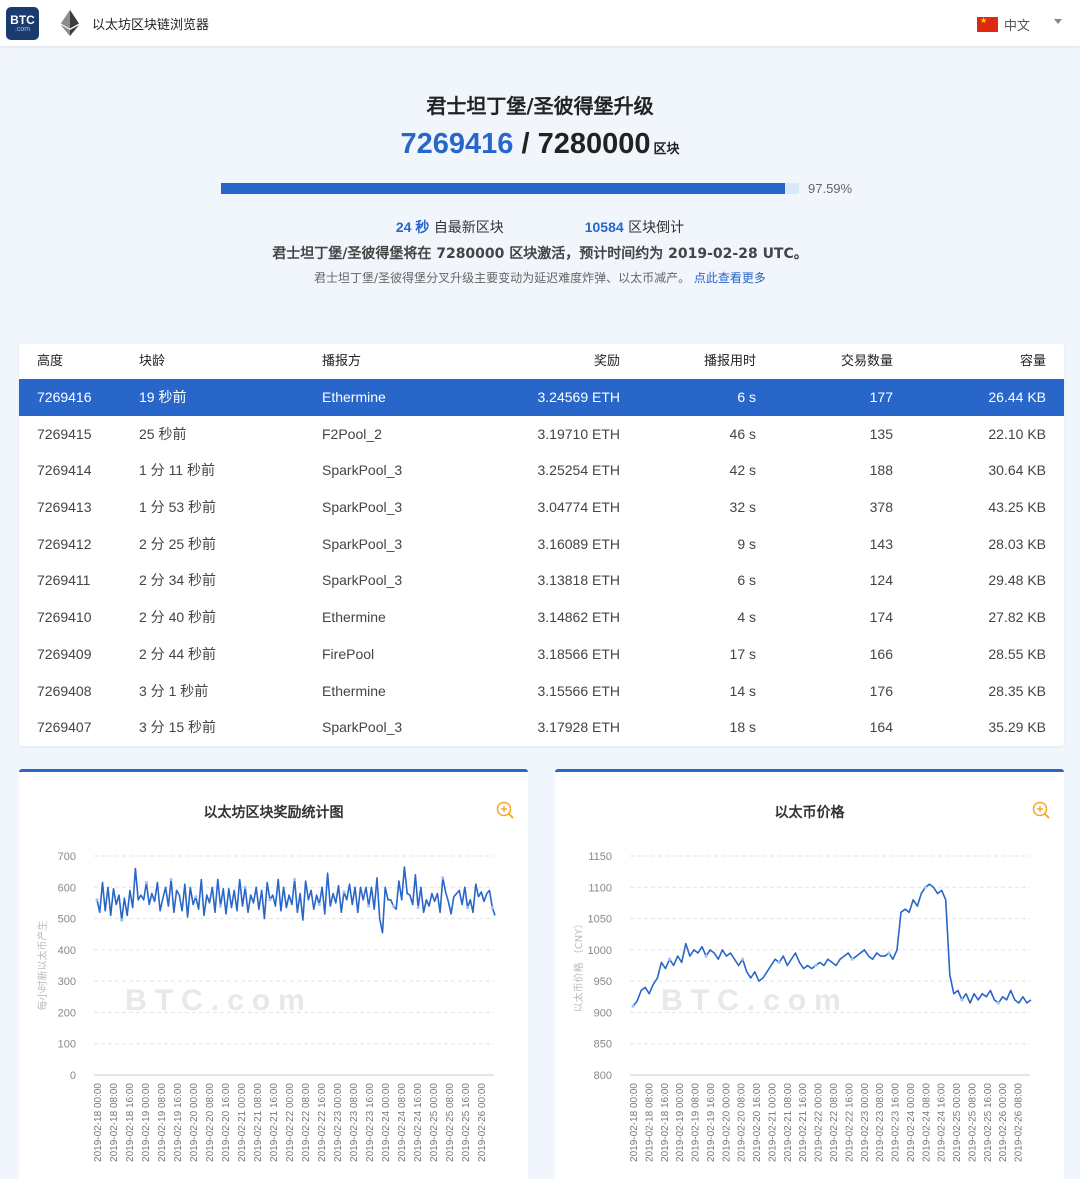 Image resolution: width=1080 pixels, height=1179 pixels. What do you see at coordinates (64, 691) in the screenshot?
I see `cell-height: 7269408` at bounding box center [64, 691].